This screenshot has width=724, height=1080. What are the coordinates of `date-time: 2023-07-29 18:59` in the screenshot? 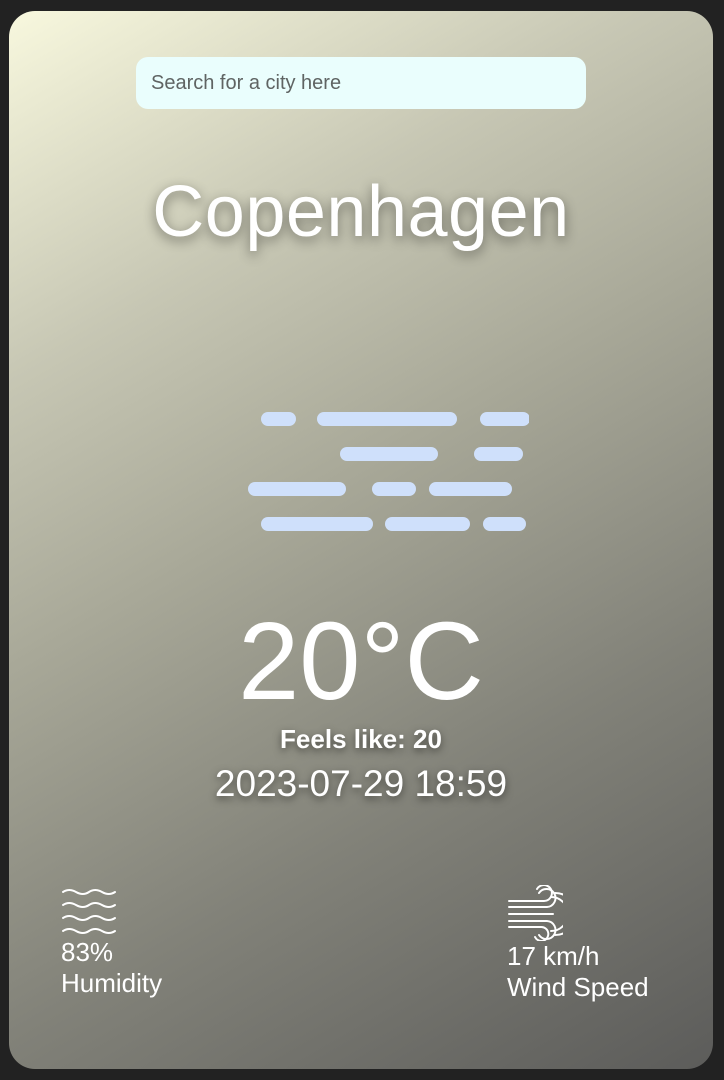 It's located at (361, 783).